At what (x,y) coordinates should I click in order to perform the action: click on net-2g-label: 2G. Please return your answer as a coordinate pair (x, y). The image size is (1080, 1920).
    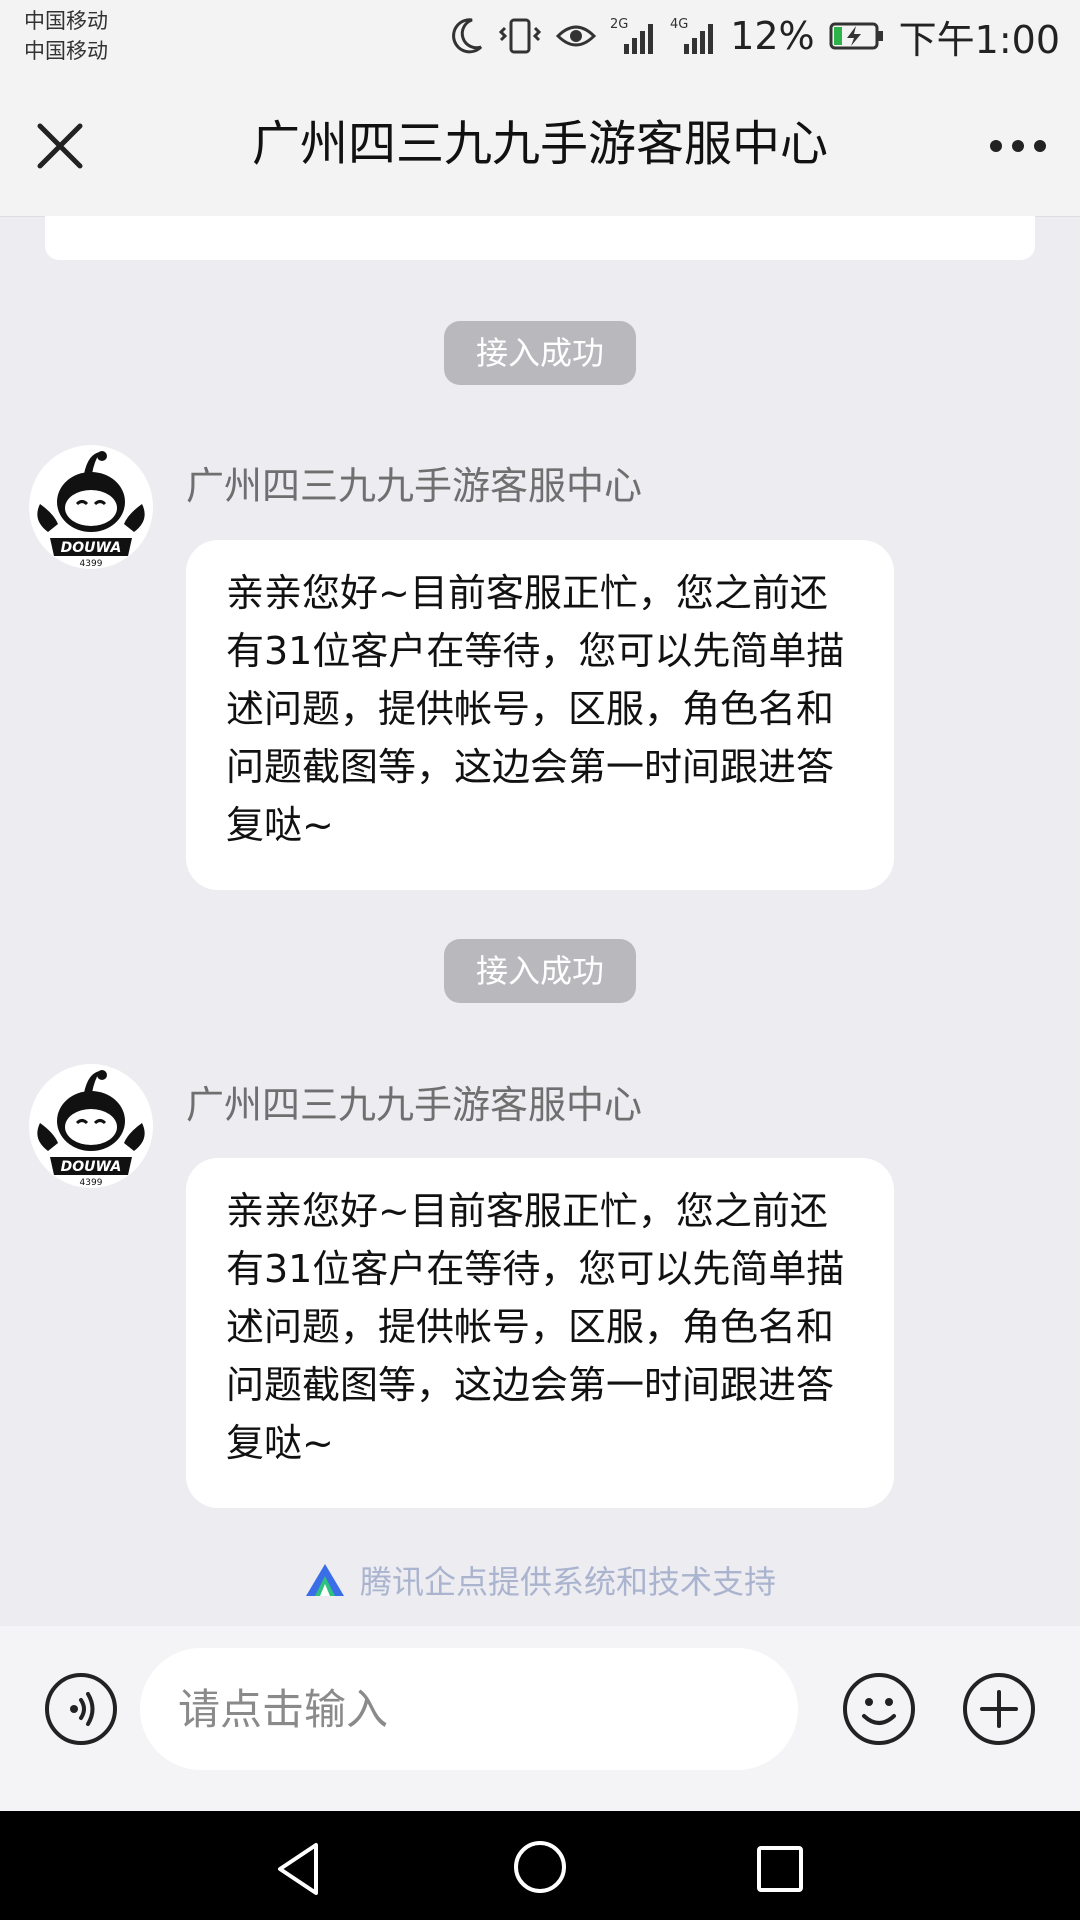
    Looking at the image, I should click on (619, 24).